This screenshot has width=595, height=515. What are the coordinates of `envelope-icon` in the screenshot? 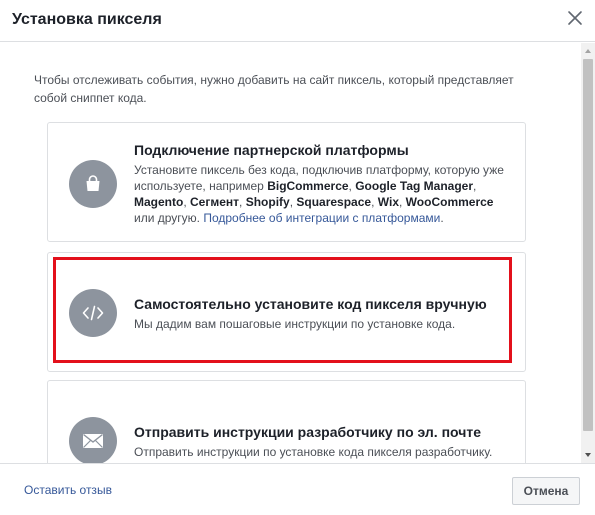 It's located at (93, 440).